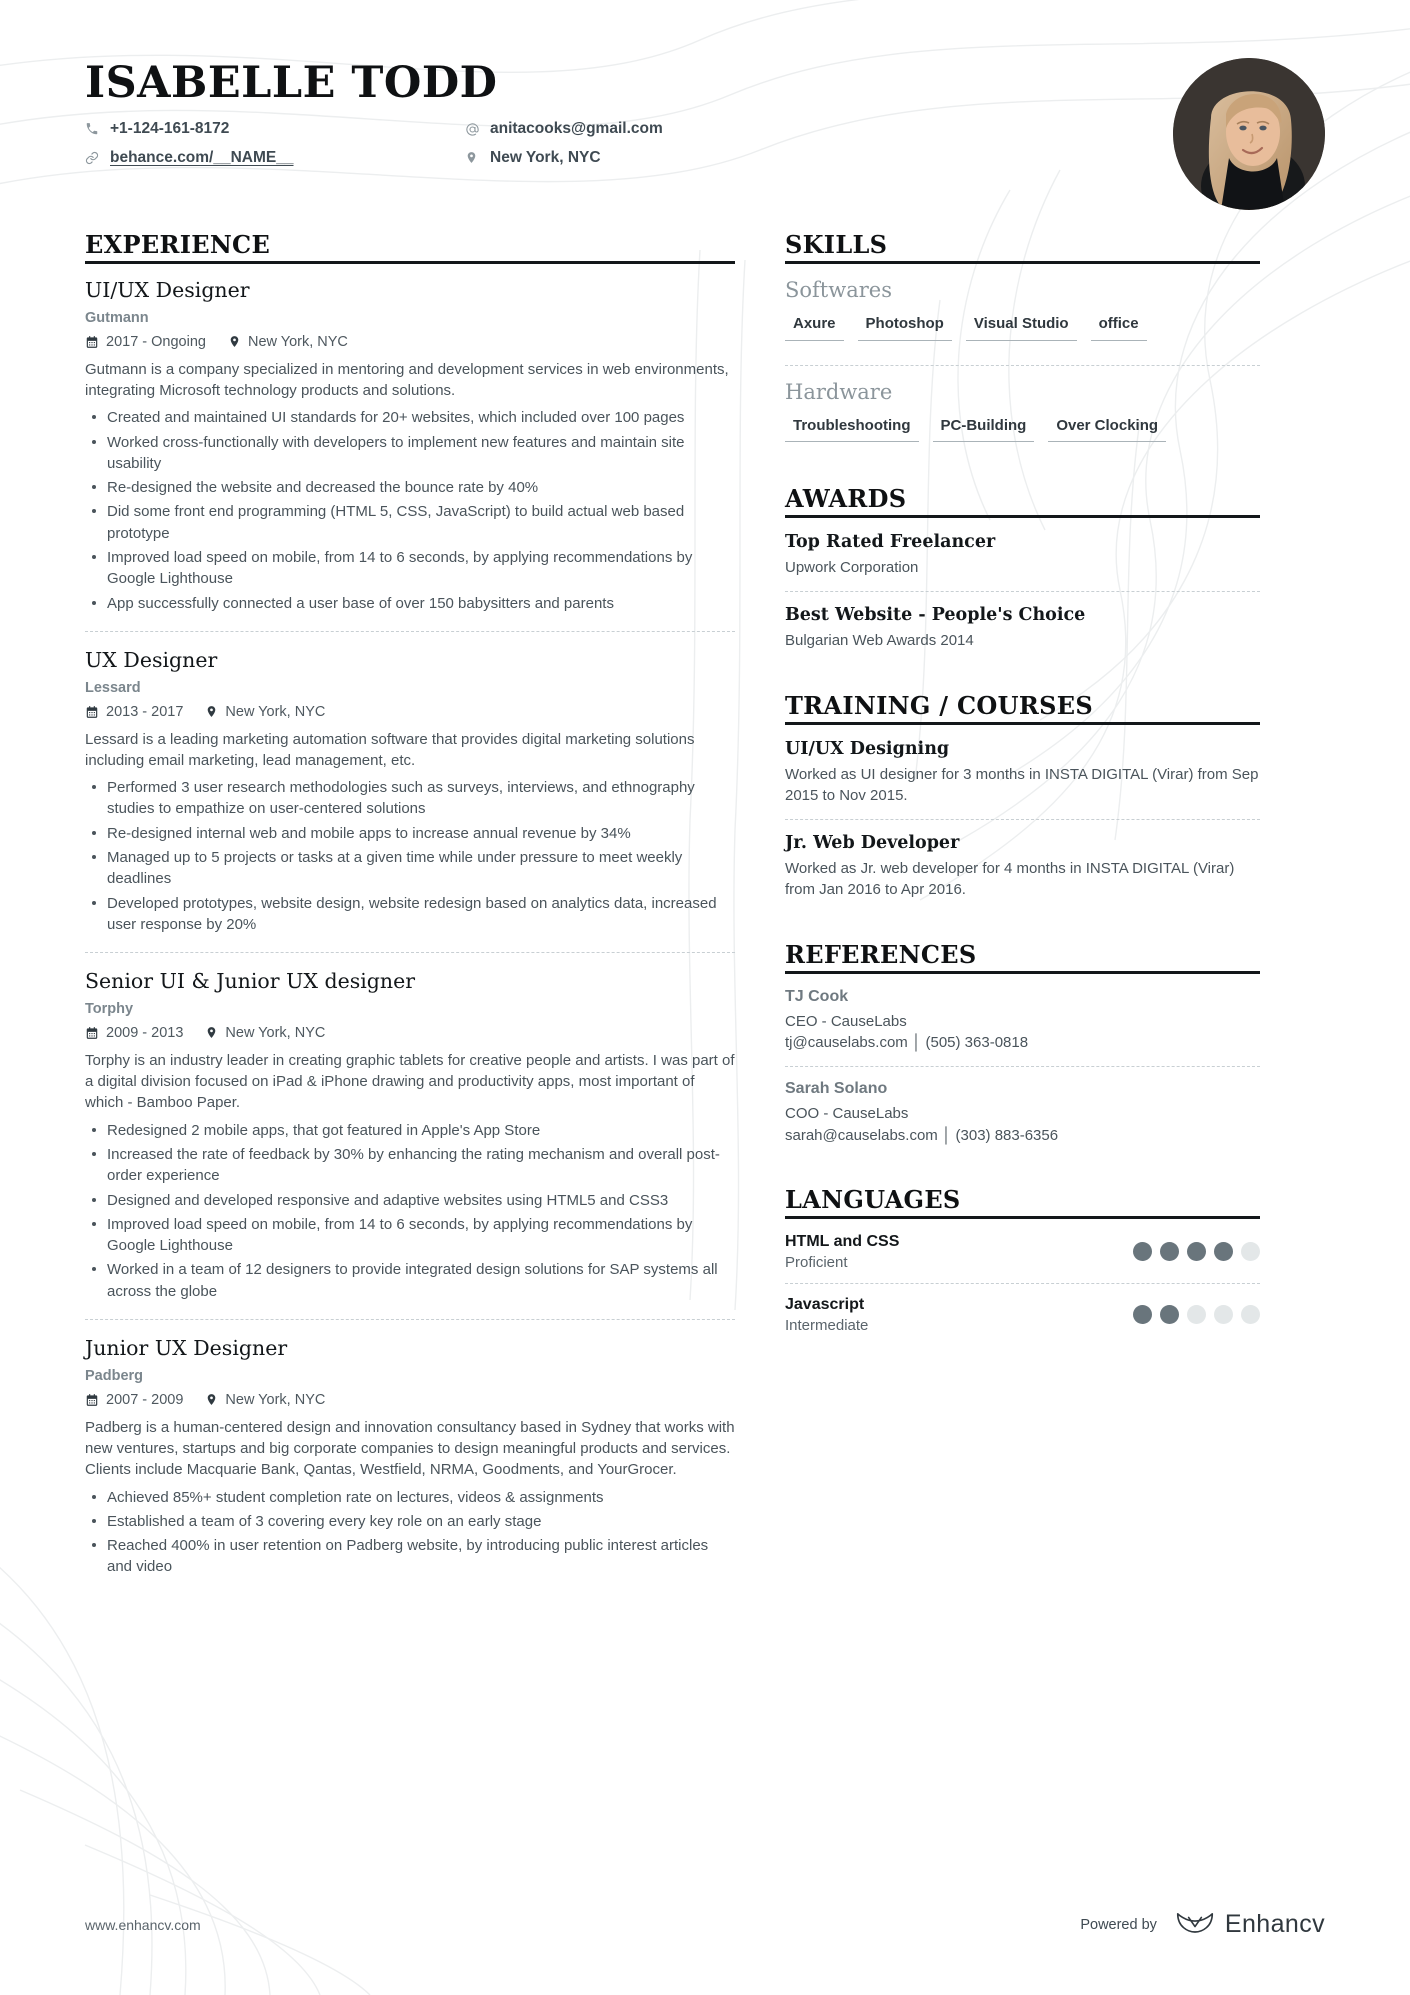 The image size is (1410, 1995). I want to click on section-heading-languages: LANGUAGES, so click(873, 1202).